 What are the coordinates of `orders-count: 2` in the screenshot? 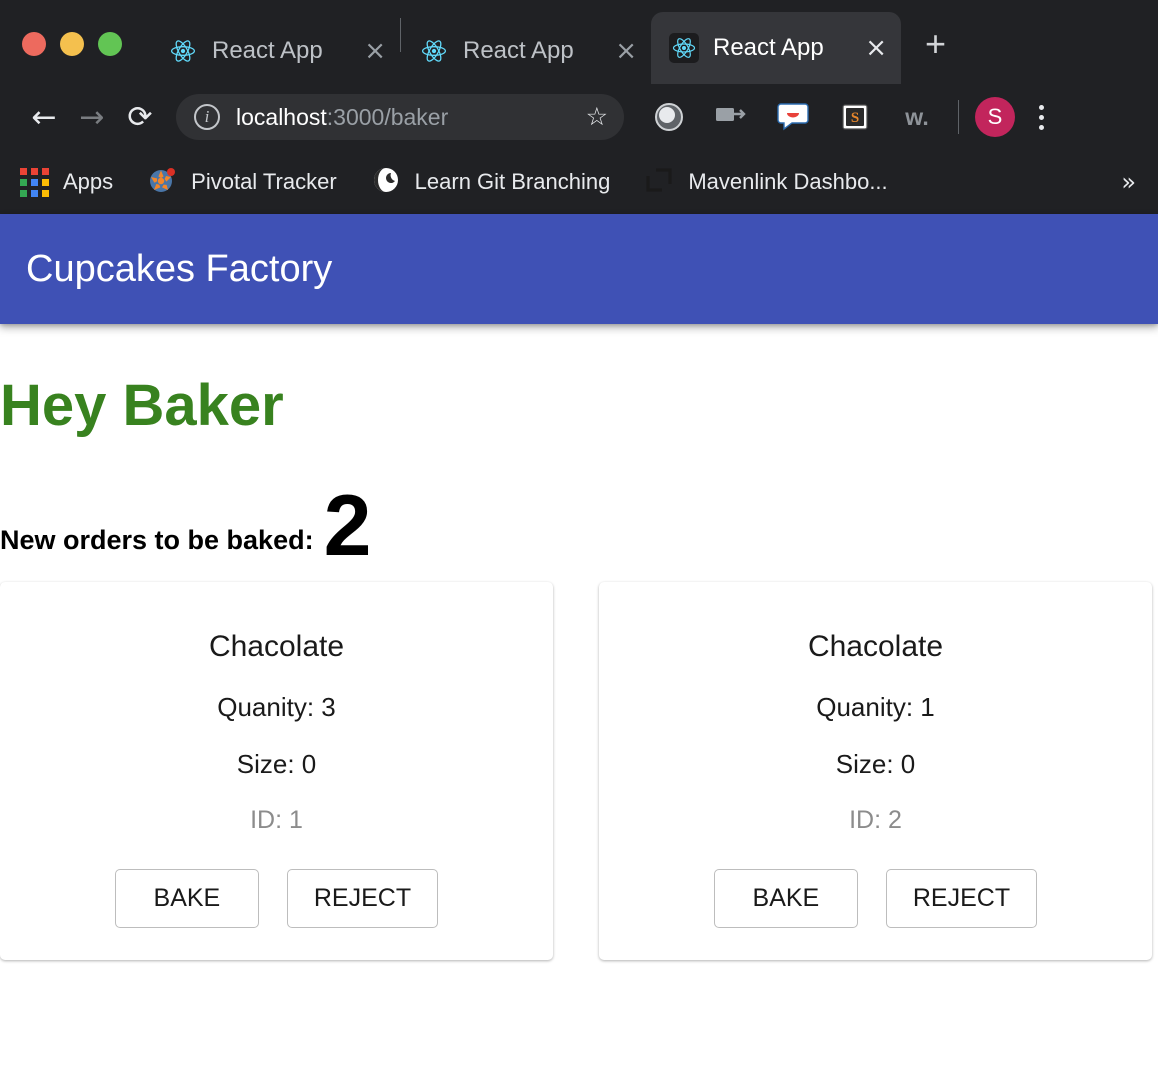 It's located at (347, 525).